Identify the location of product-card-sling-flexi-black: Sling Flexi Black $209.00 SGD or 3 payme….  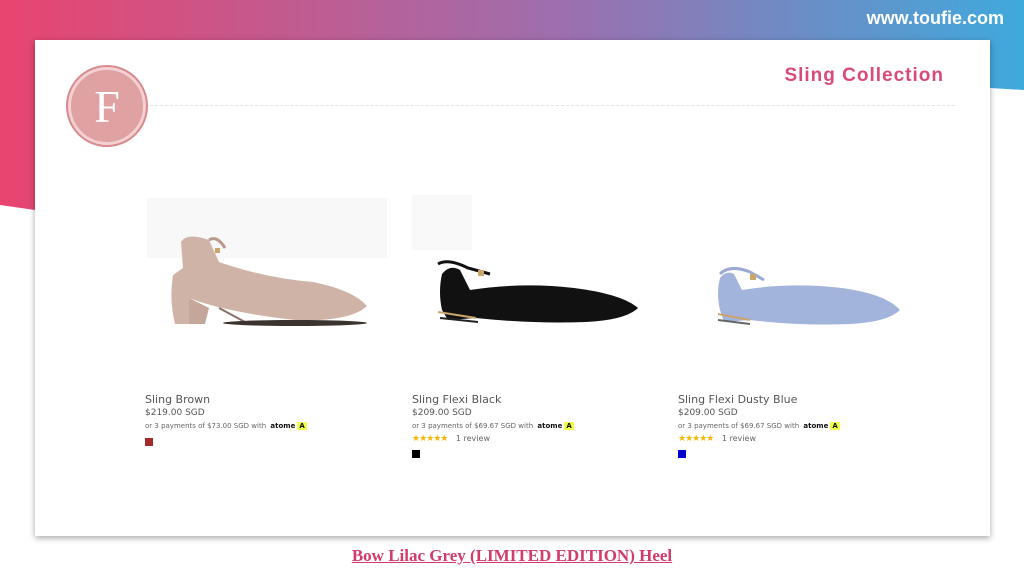
(537, 330).